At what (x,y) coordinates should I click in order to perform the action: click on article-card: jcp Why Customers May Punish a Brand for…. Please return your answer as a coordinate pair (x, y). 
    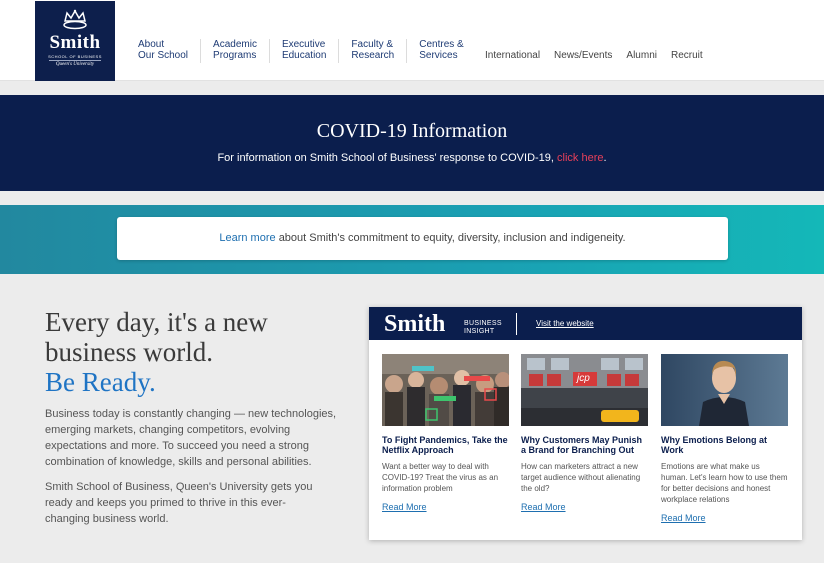
    Looking at the image, I should click on (584, 434).